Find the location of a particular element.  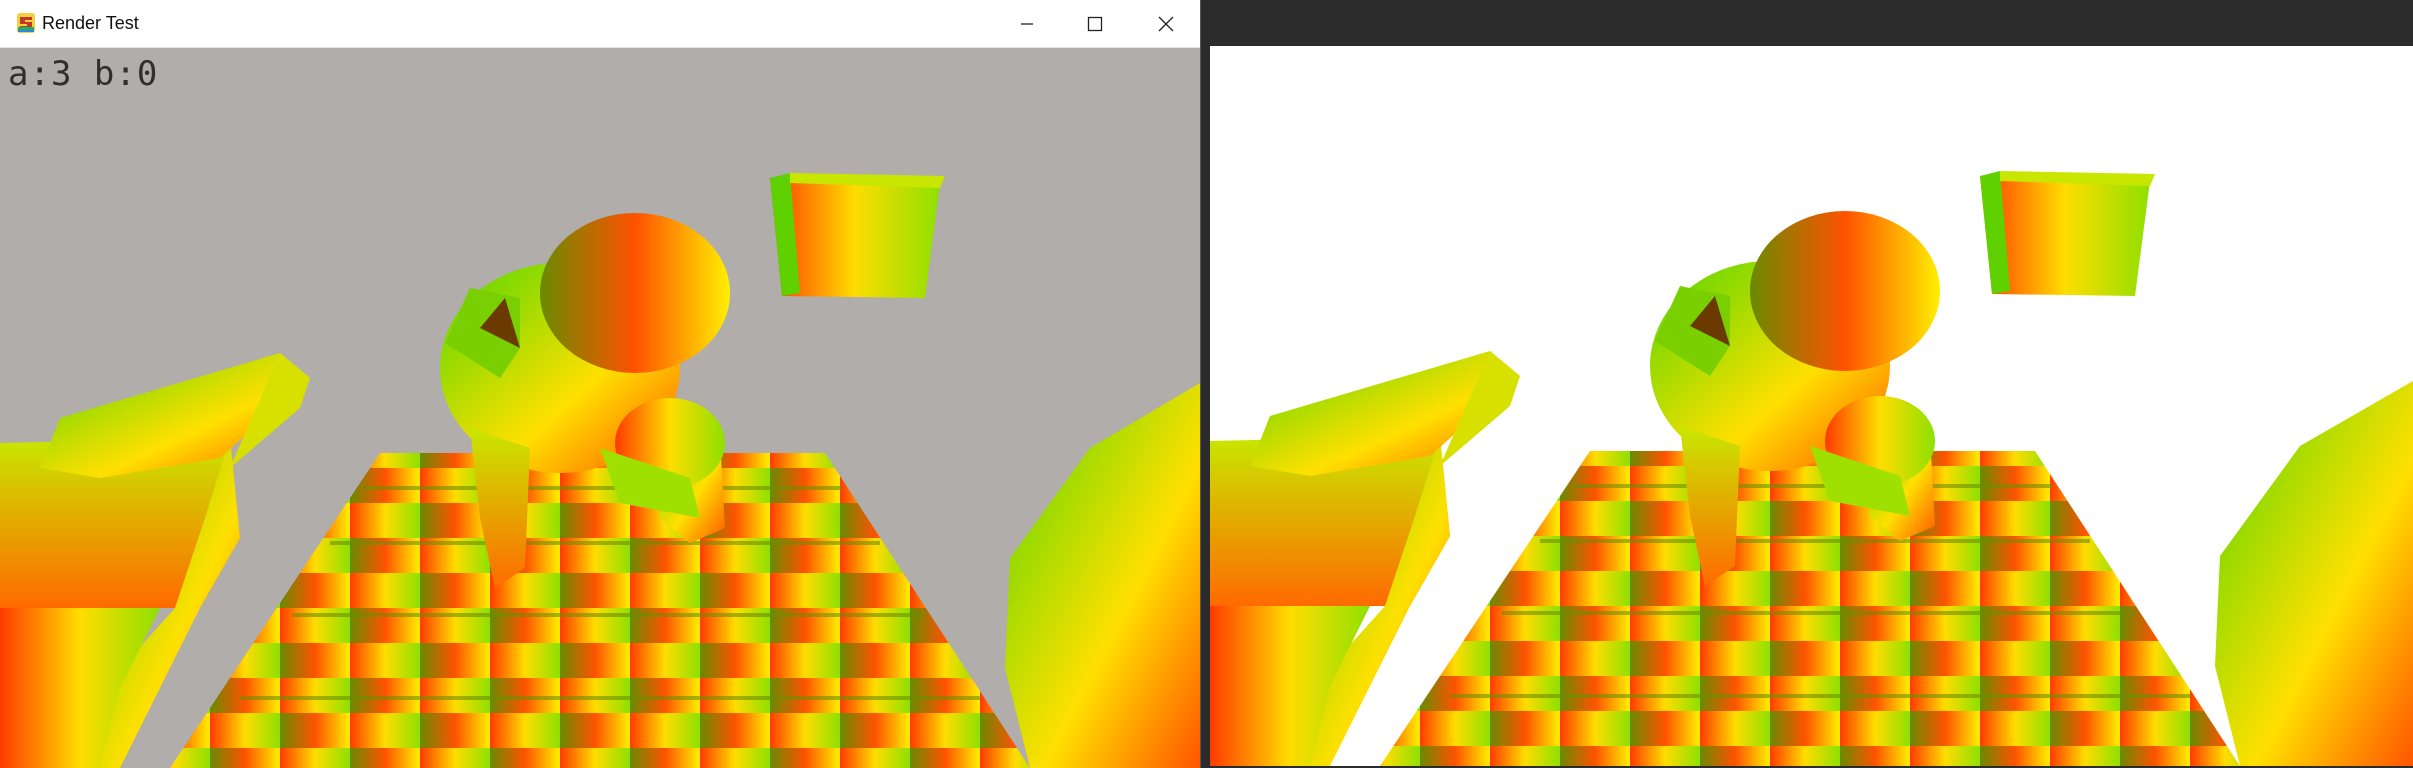

close-button is located at coordinates (1166, 23).